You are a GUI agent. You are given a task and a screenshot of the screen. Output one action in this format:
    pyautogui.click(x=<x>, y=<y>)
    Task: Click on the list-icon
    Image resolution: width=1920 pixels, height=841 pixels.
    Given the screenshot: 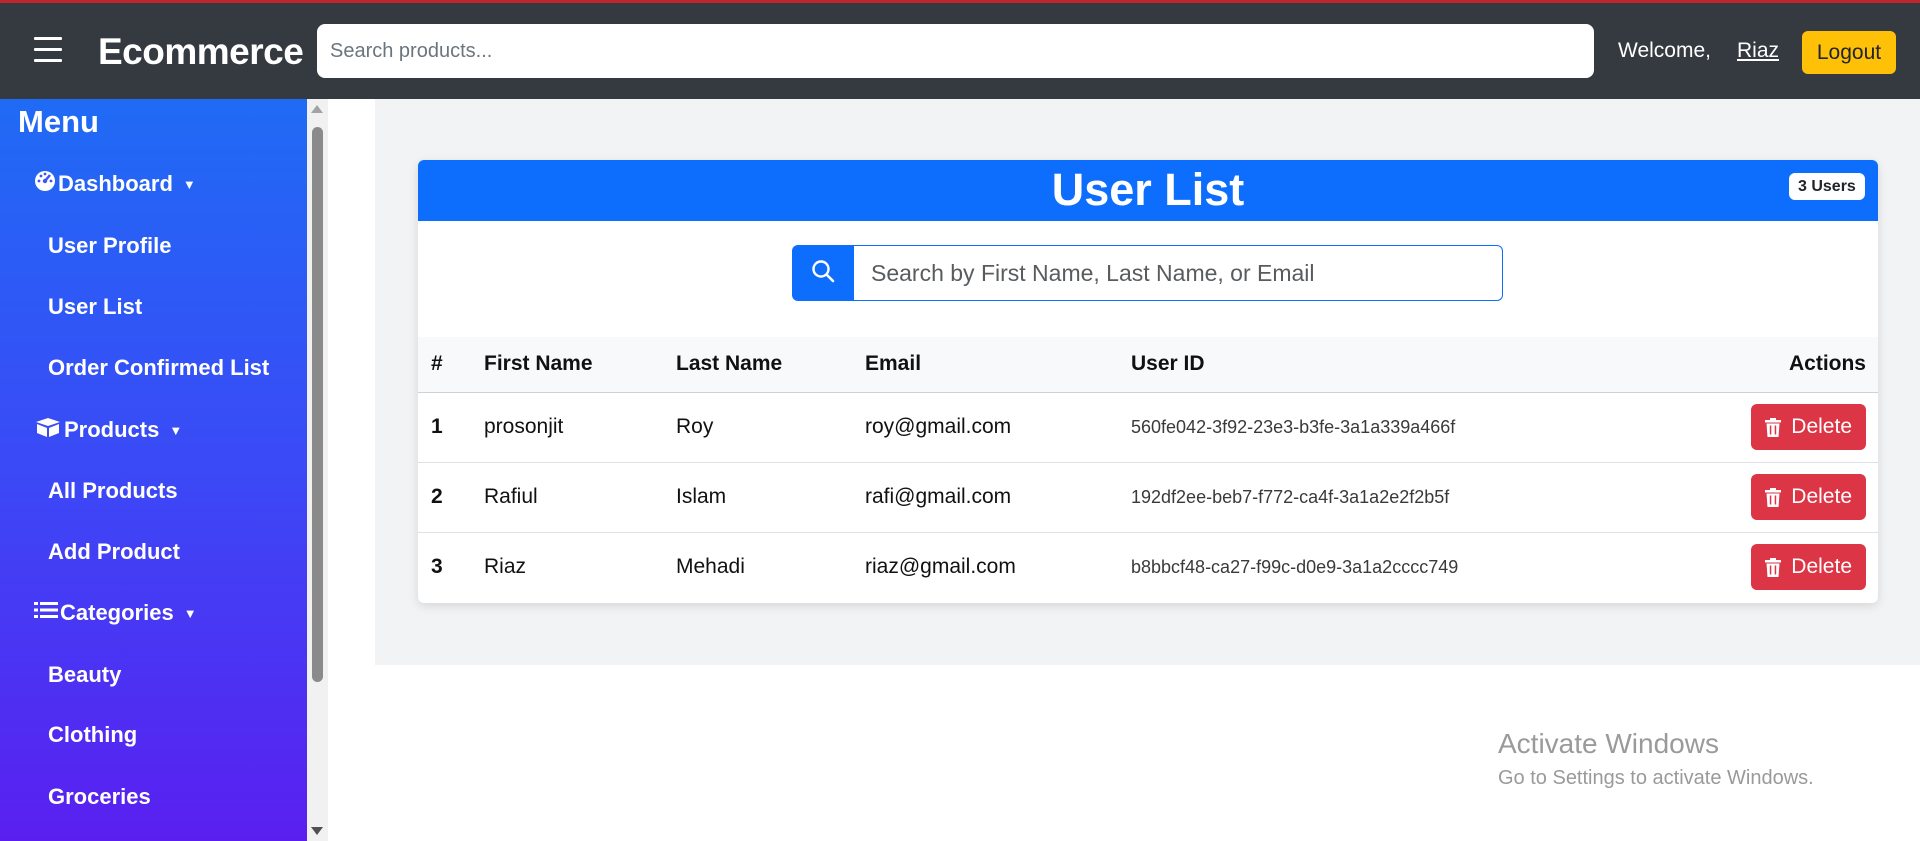 What is the action you would take?
    pyautogui.click(x=46, y=613)
    